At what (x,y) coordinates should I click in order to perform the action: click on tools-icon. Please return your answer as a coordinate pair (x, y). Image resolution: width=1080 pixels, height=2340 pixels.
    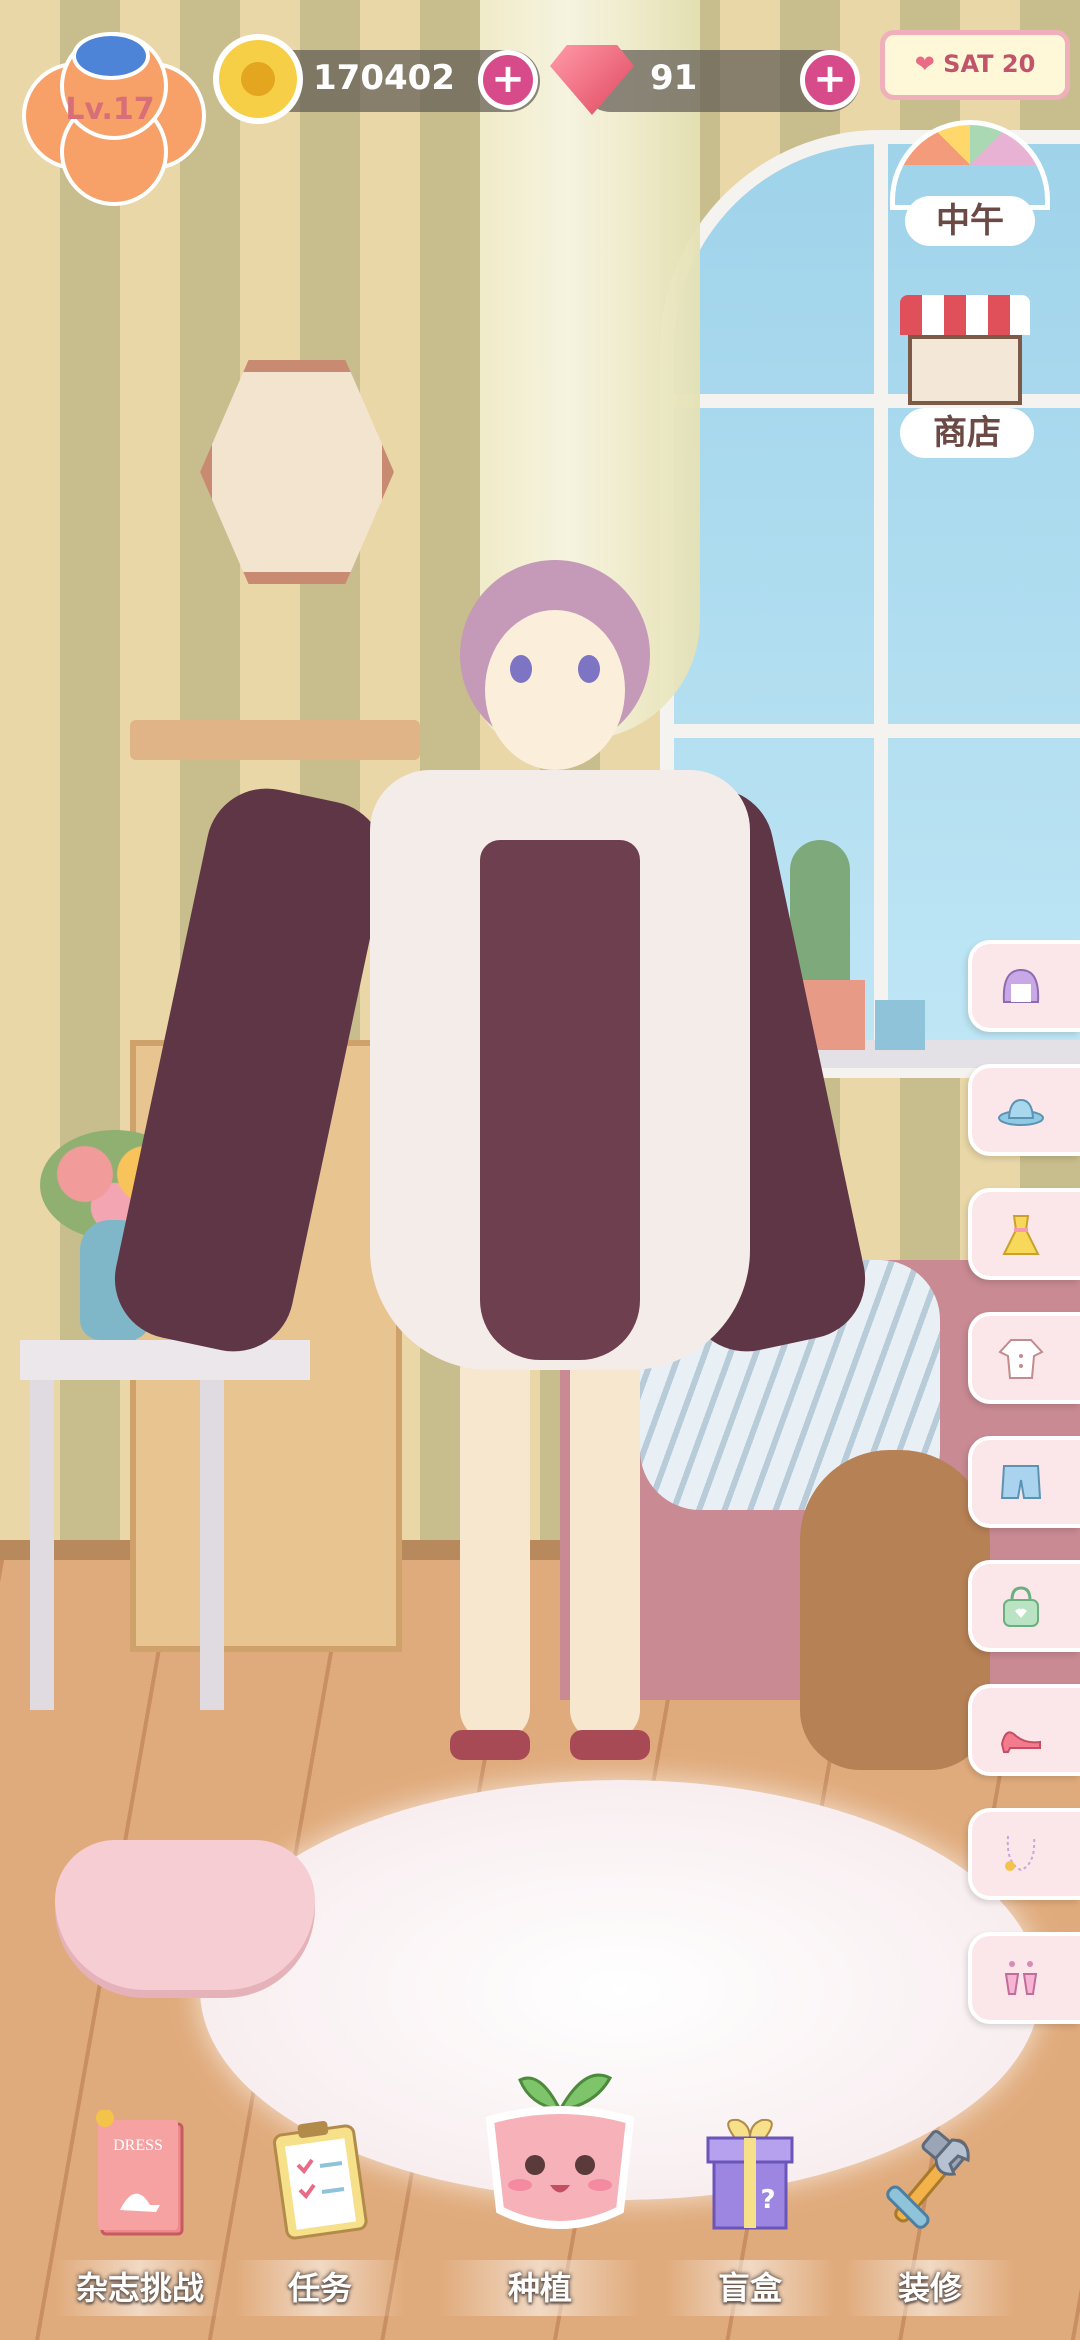
    Looking at the image, I should click on (928, 2179).